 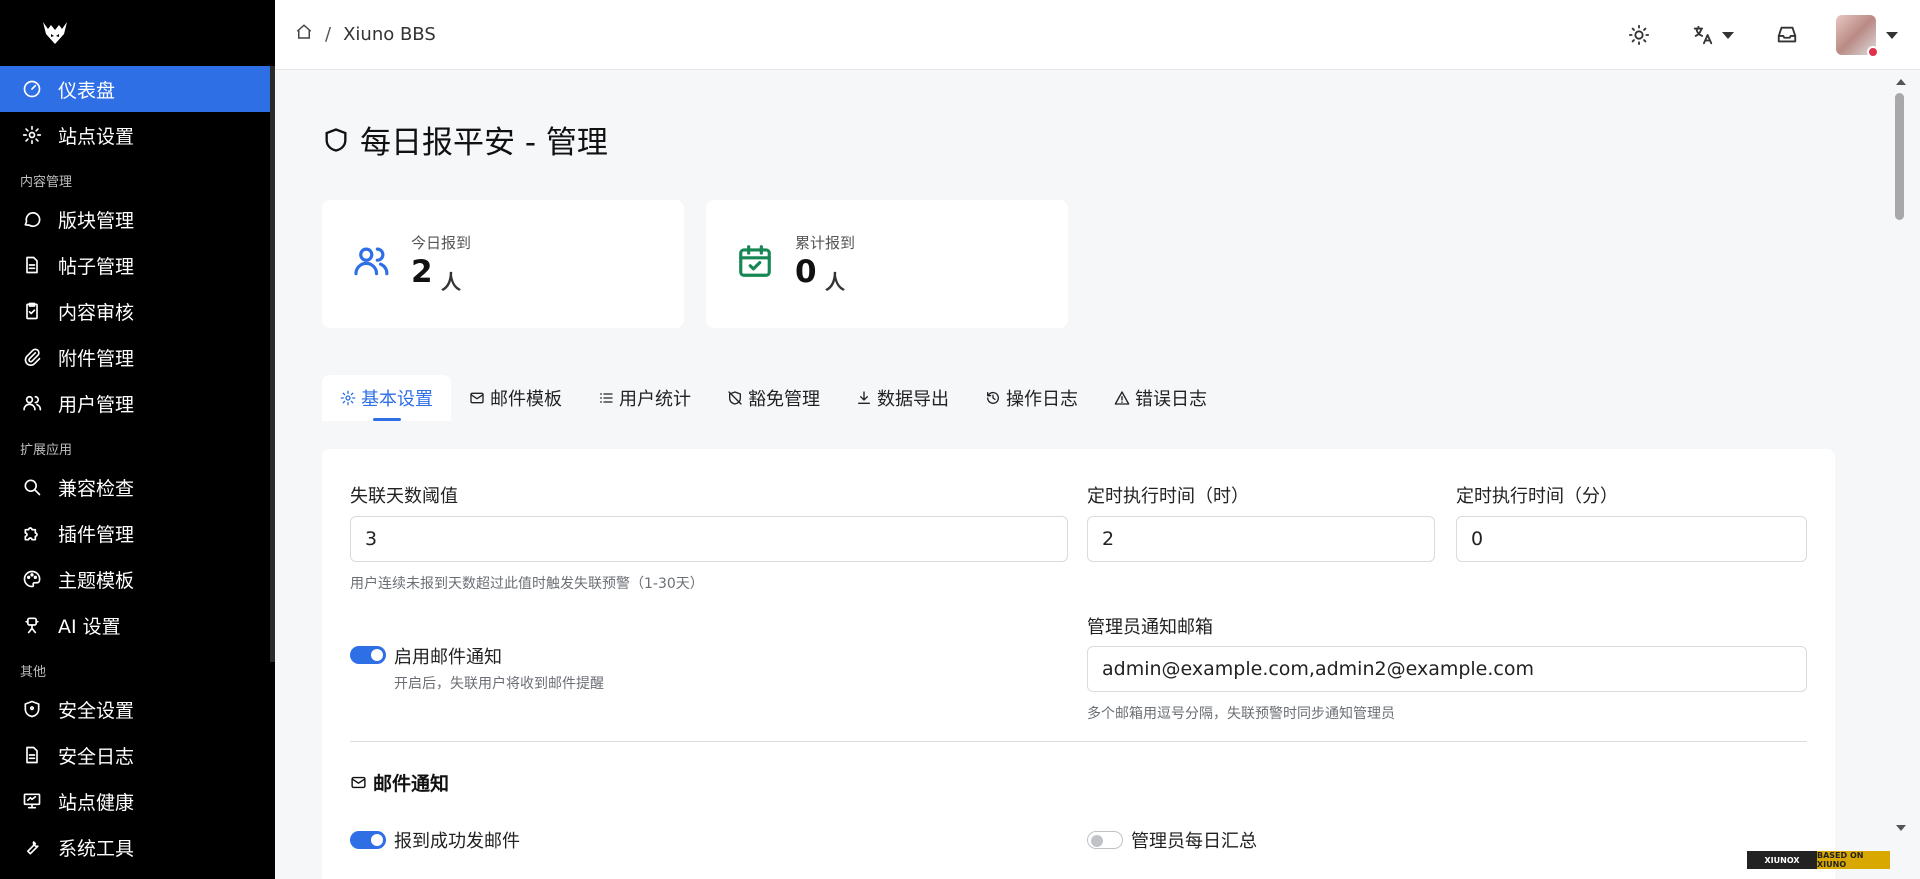 What do you see at coordinates (32, 311) in the screenshot?
I see `clipboard-check-icon` at bounding box center [32, 311].